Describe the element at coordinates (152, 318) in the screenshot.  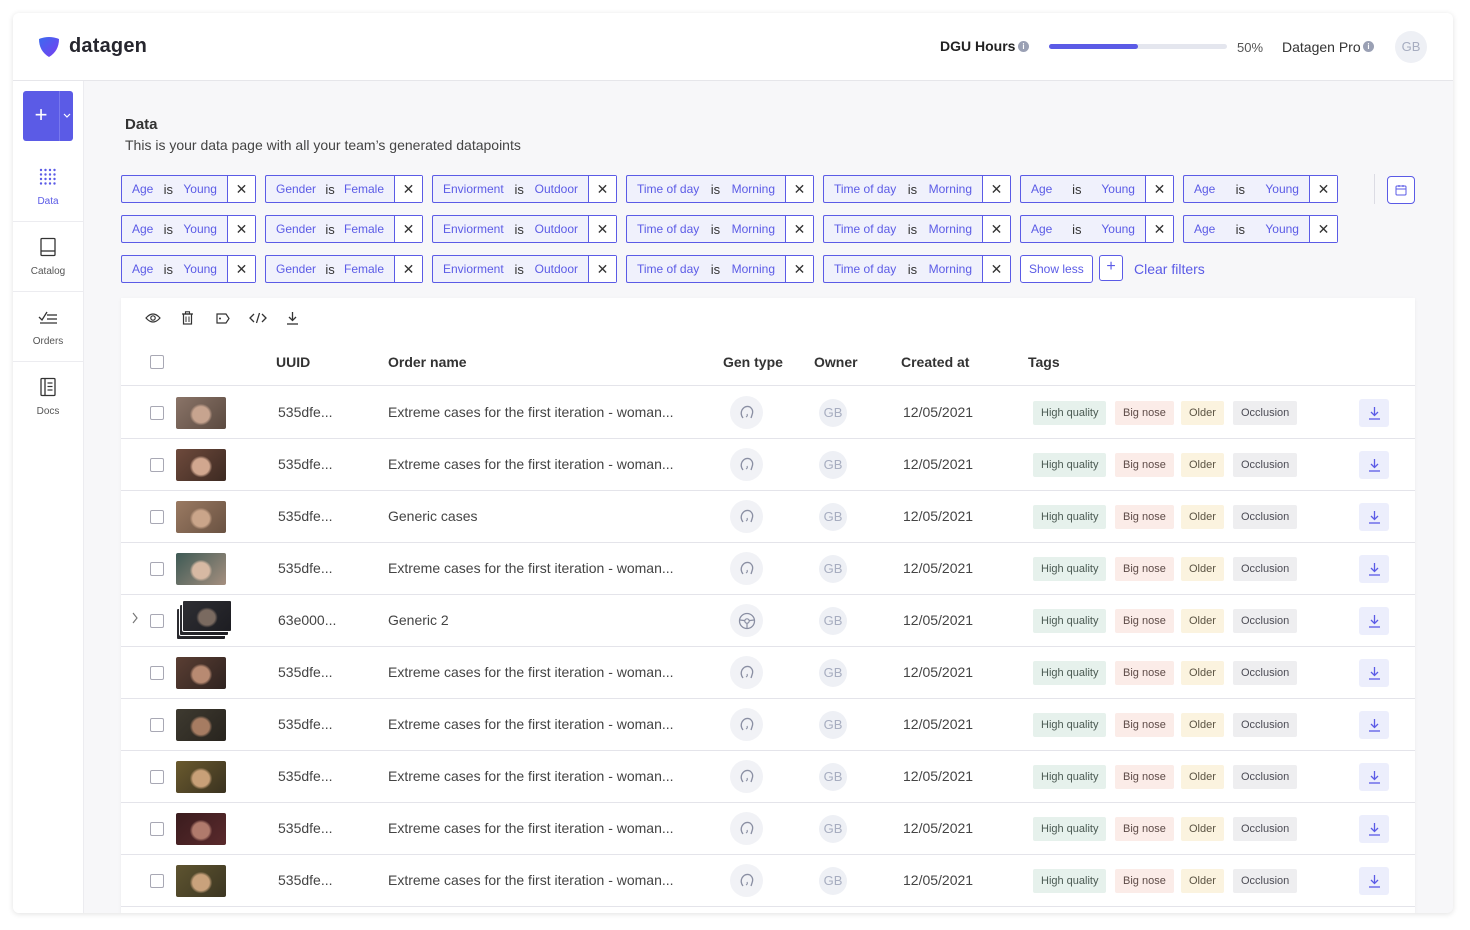
I see `eye-icon` at that location.